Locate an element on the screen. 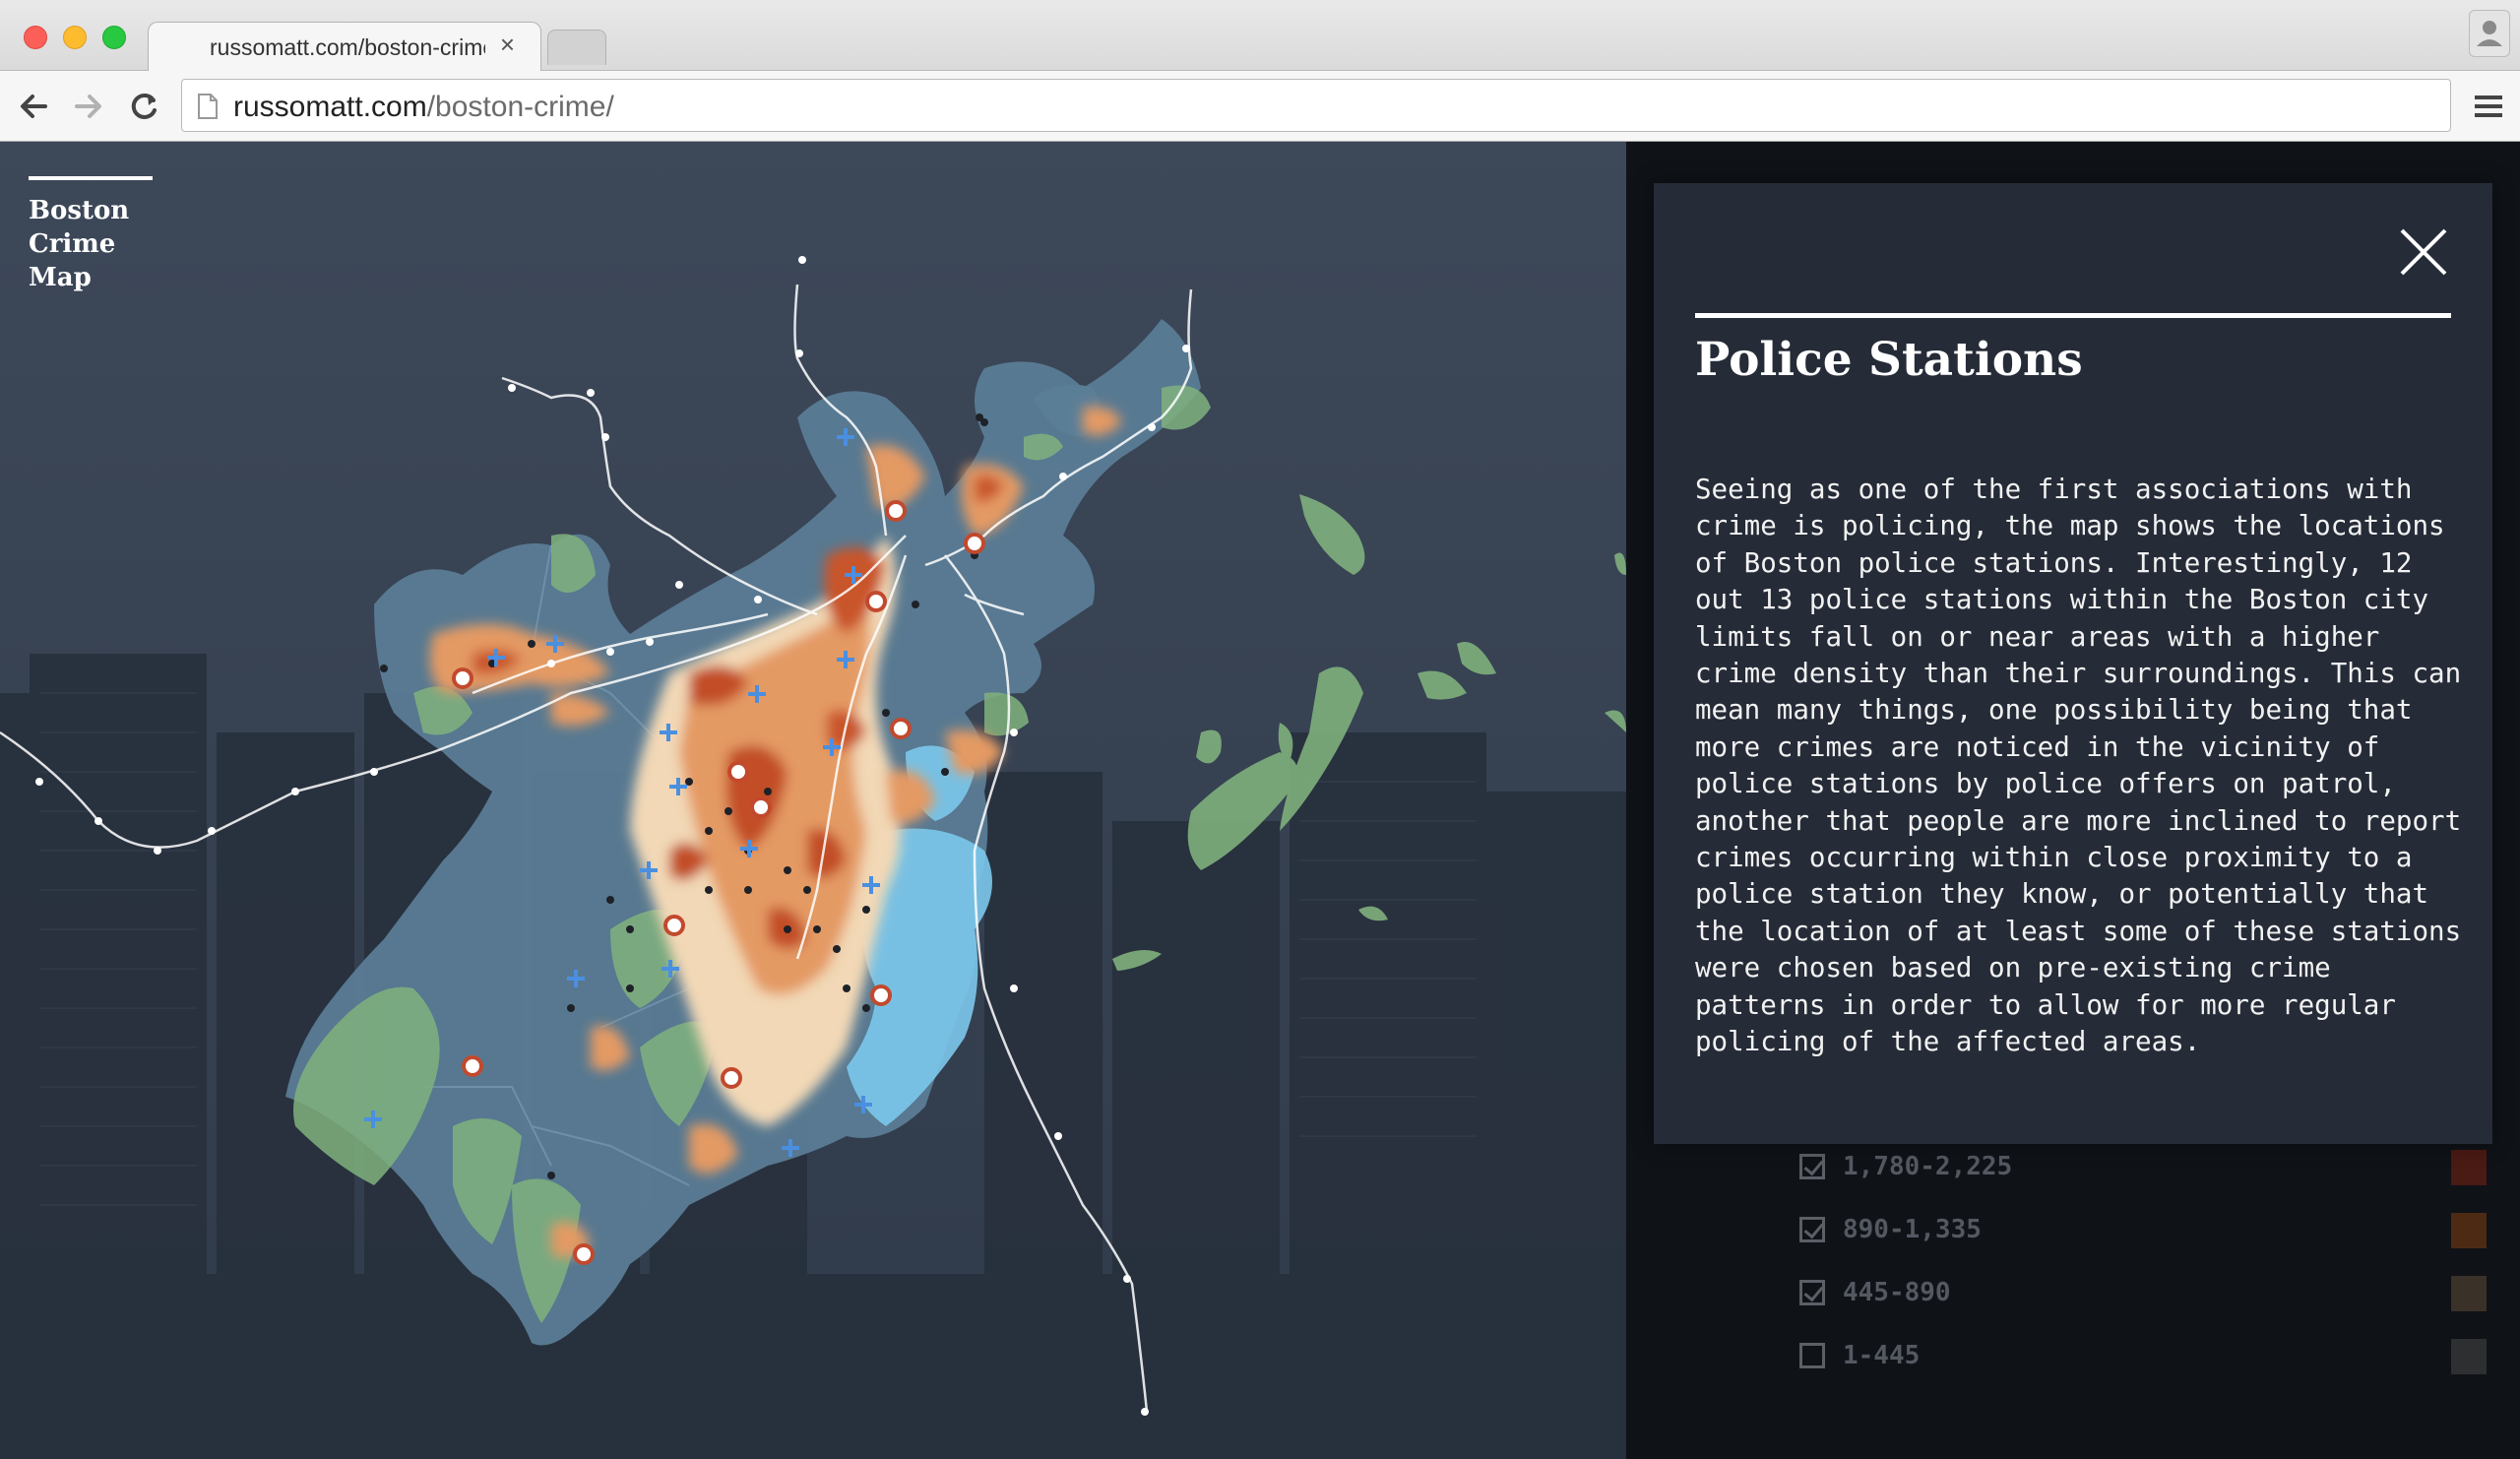 The width and height of the screenshot is (2520, 1459). panel-divider is located at coordinates (2073, 315).